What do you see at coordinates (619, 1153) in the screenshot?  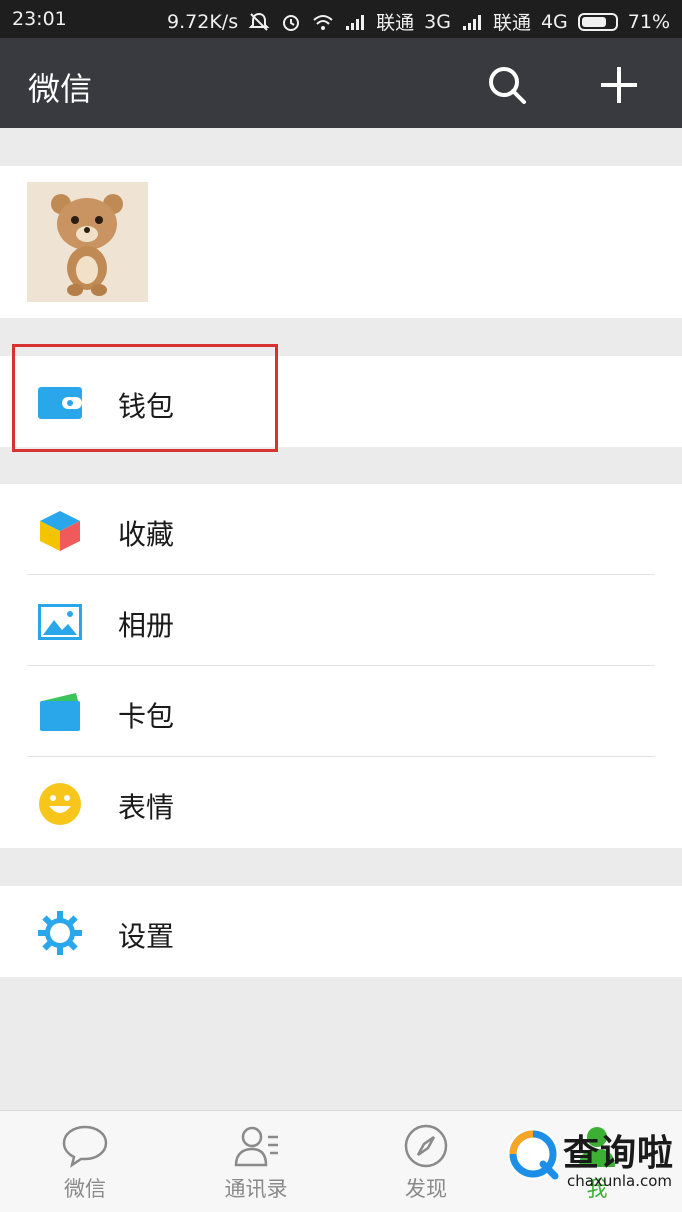 I see `watermark-title: 查询啦` at bounding box center [619, 1153].